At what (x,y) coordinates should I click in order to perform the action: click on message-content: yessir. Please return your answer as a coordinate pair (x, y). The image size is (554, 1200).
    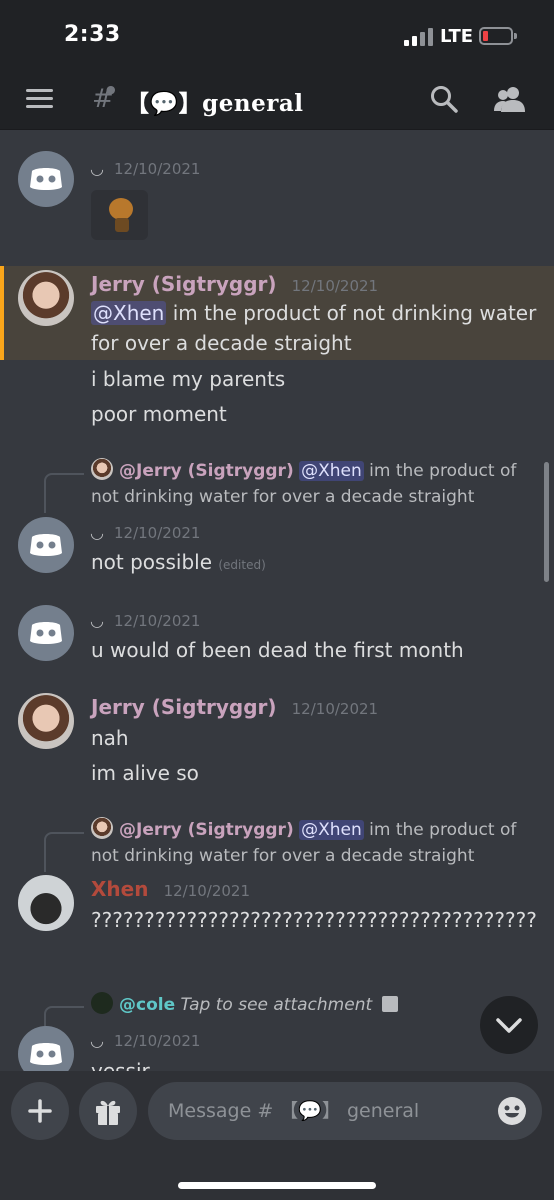
    Looking at the image, I should click on (120, 1065).